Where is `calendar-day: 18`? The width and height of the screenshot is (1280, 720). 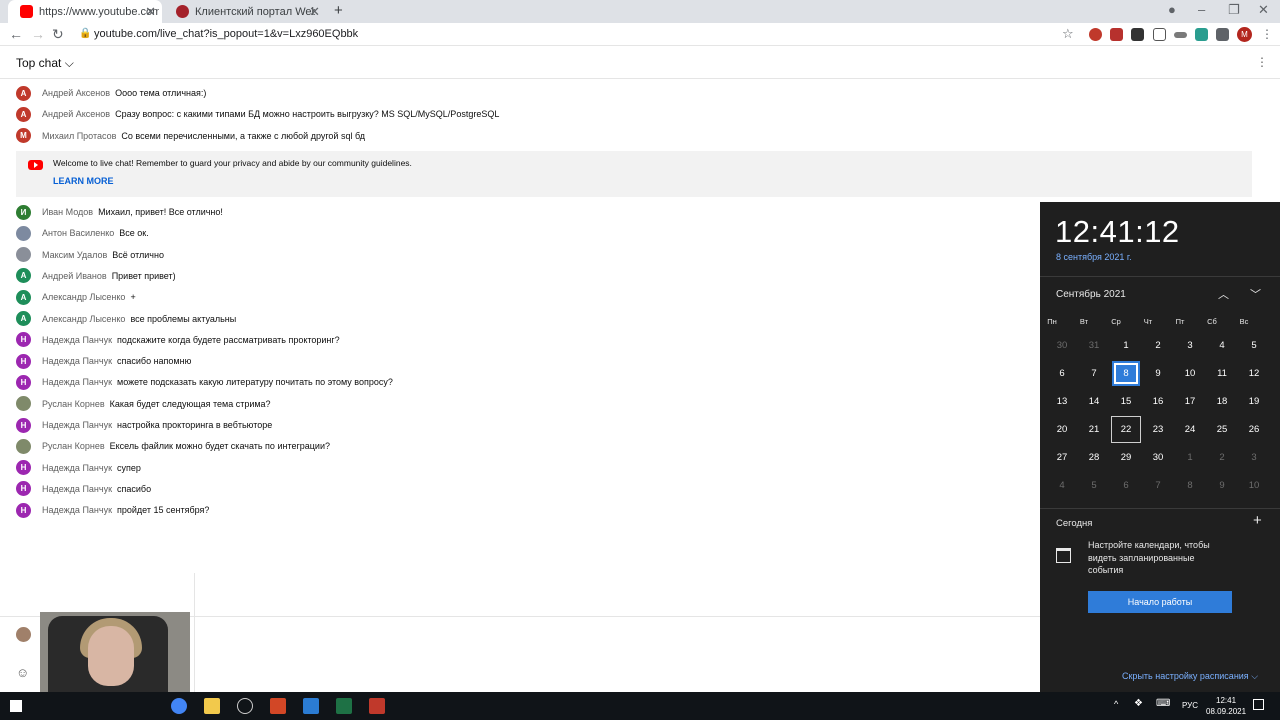 calendar-day: 18 is located at coordinates (1222, 401).